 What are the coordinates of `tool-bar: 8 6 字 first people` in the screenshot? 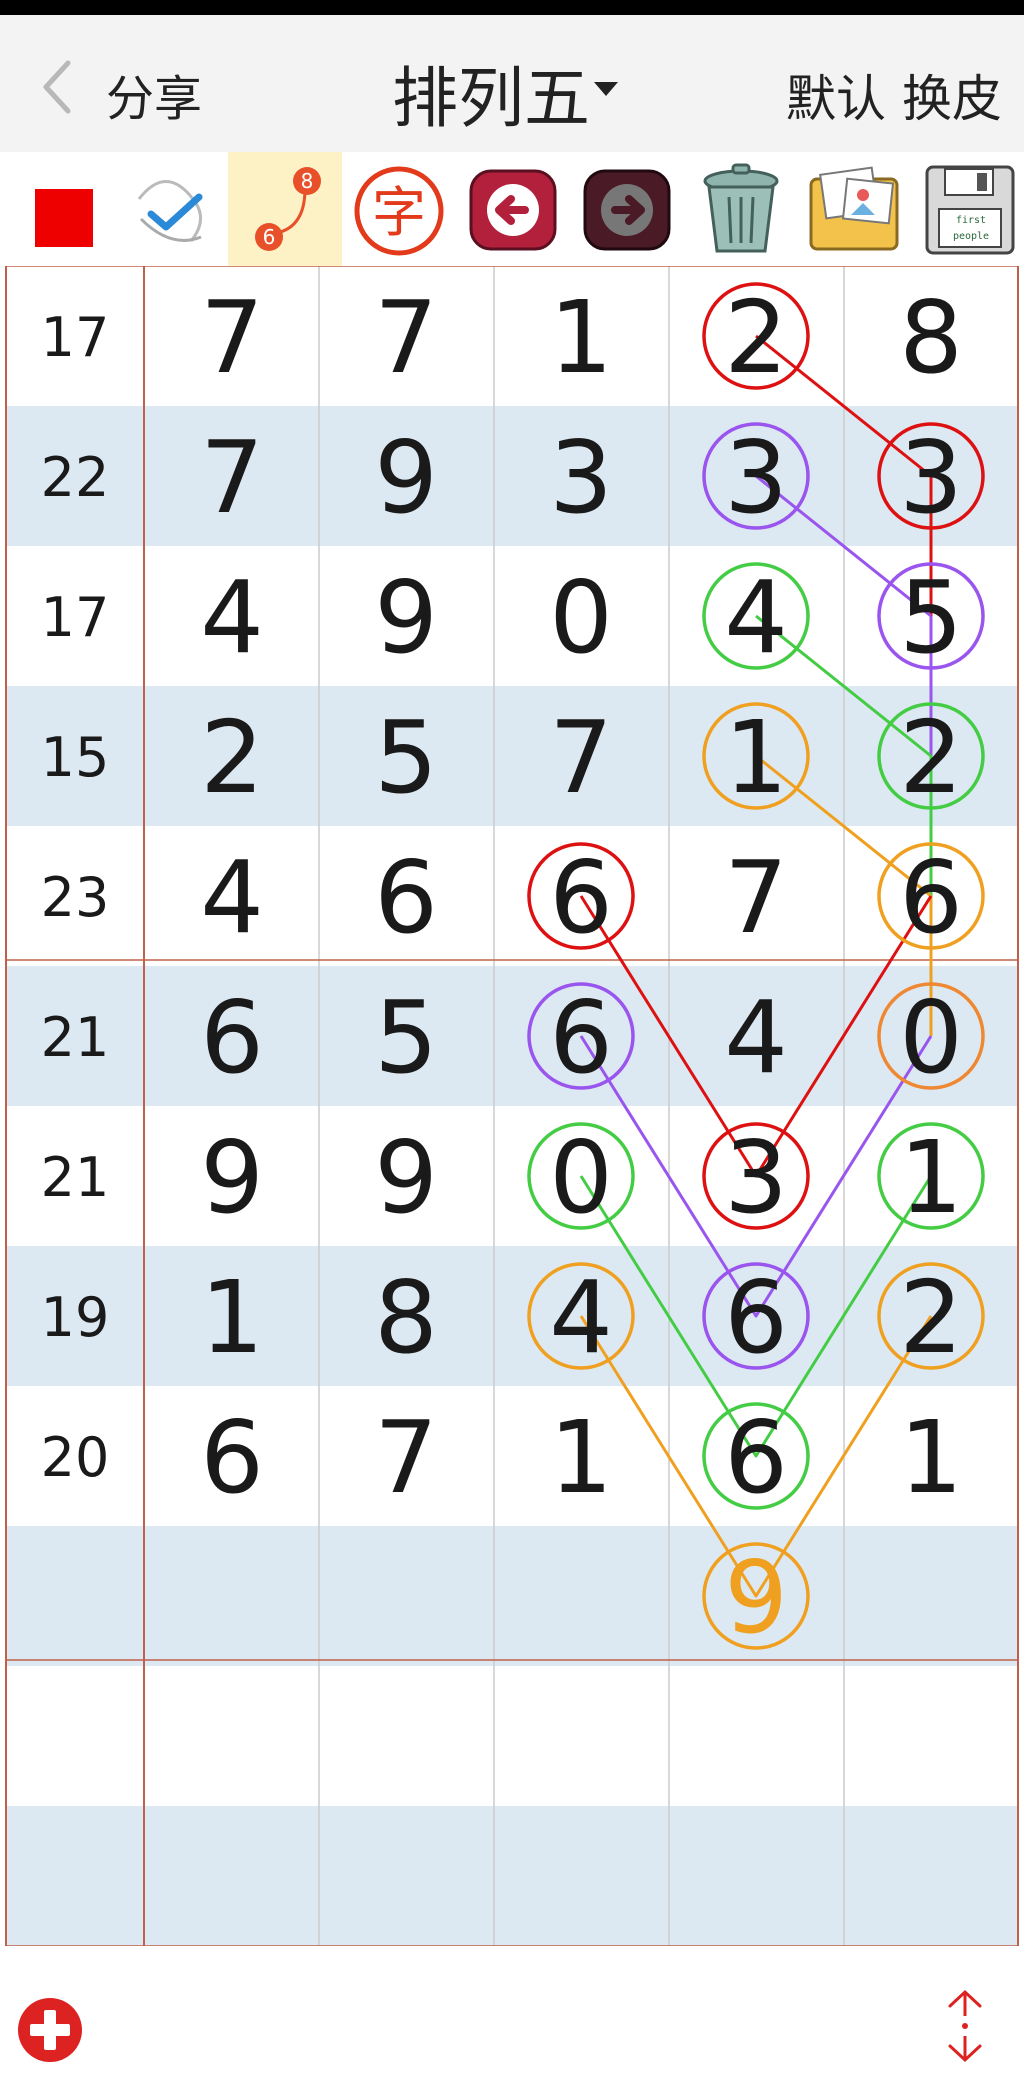 It's located at (512, 209).